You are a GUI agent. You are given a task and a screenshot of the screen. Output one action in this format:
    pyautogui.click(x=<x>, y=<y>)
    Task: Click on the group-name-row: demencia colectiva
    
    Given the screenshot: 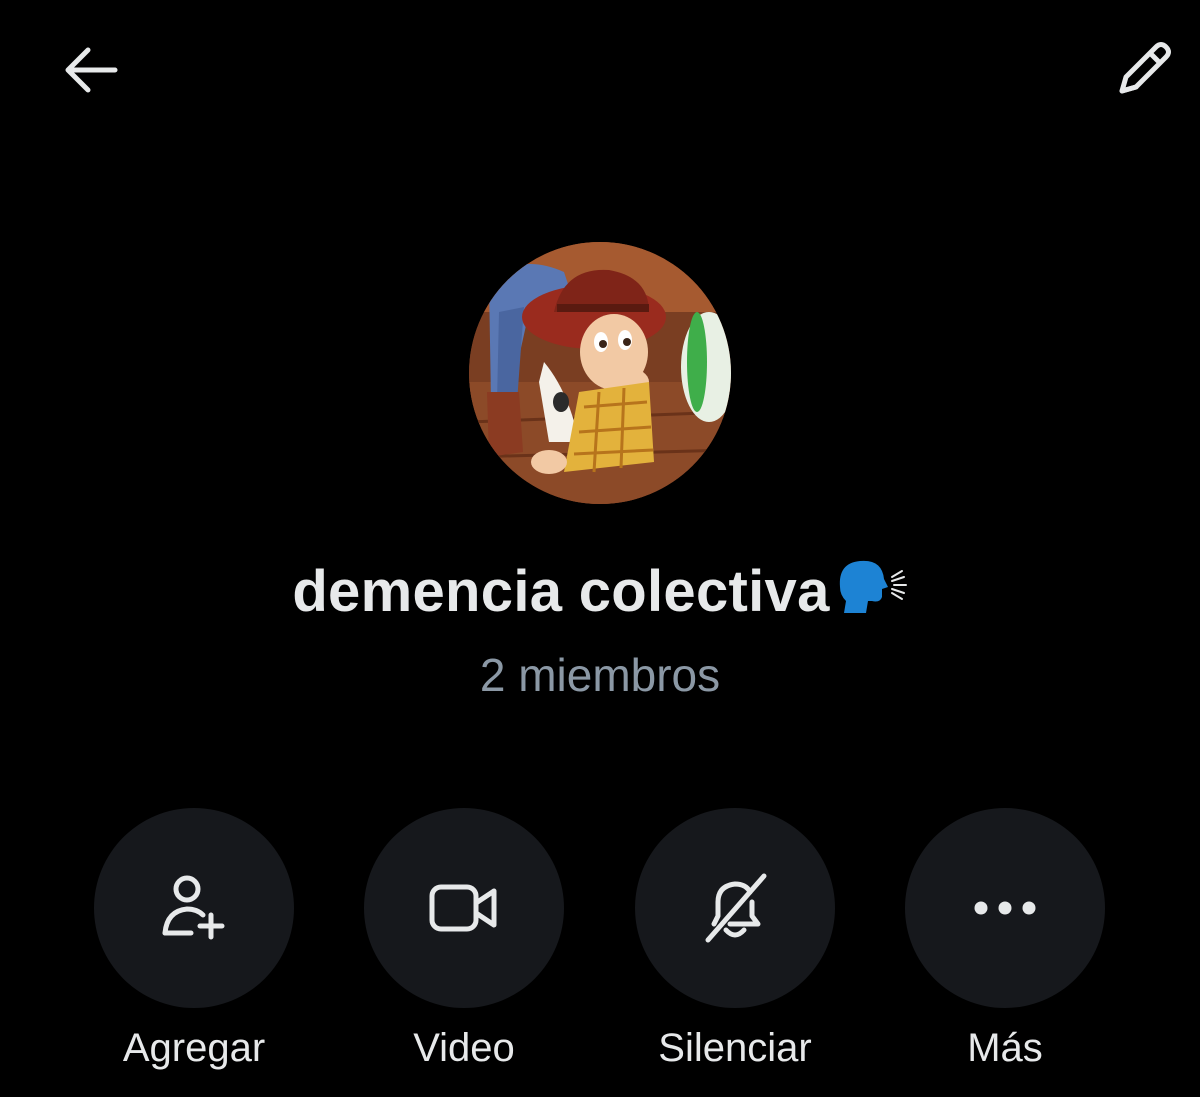 What is the action you would take?
    pyautogui.click(x=600, y=593)
    